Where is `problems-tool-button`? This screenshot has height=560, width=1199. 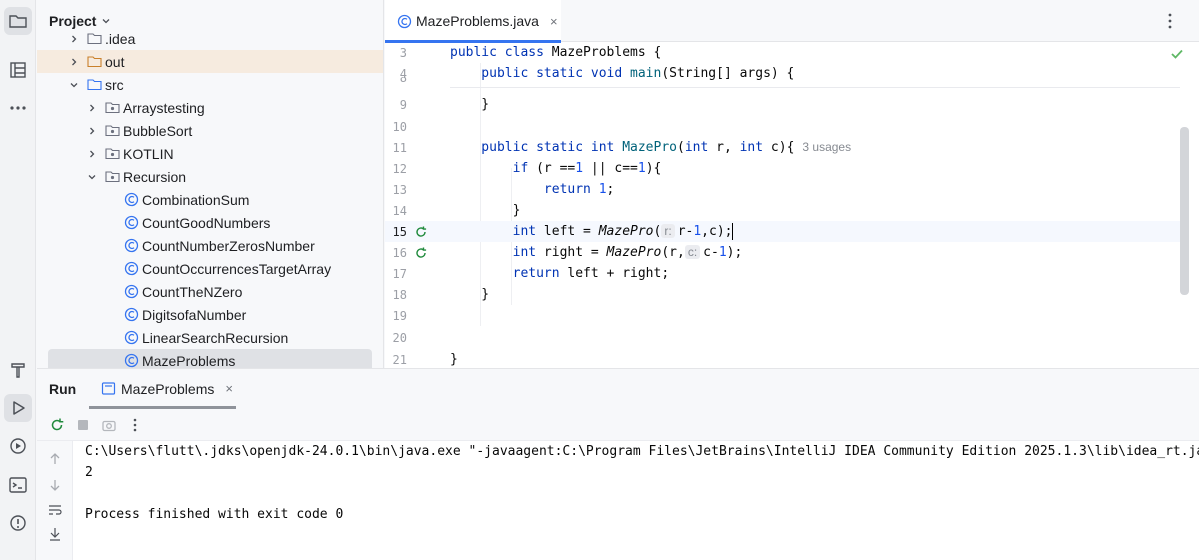
problems-tool-button is located at coordinates (18, 523).